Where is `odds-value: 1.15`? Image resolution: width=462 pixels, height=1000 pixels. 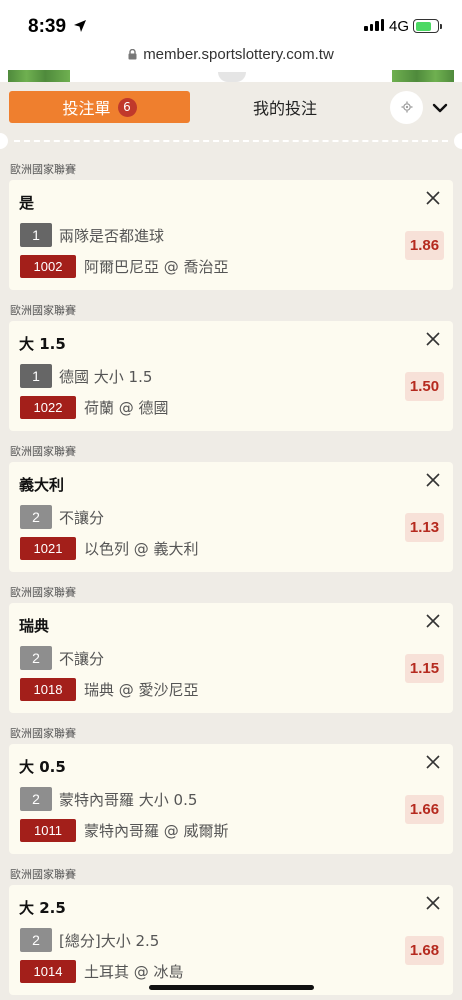 odds-value: 1.15 is located at coordinates (424, 668).